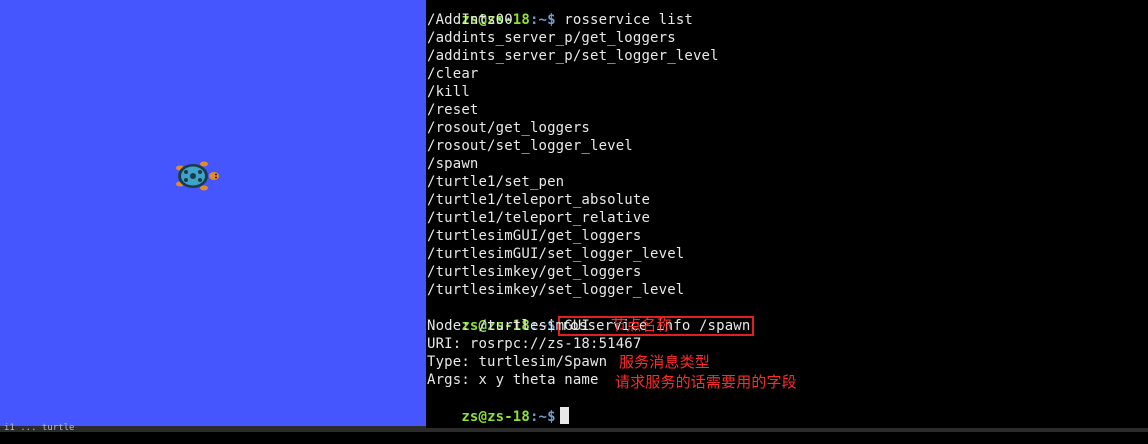 The image size is (1148, 444). Describe the element at coordinates (517, 362) in the screenshot. I see `type-output-line: Type: turtlesim/Spawn` at that location.